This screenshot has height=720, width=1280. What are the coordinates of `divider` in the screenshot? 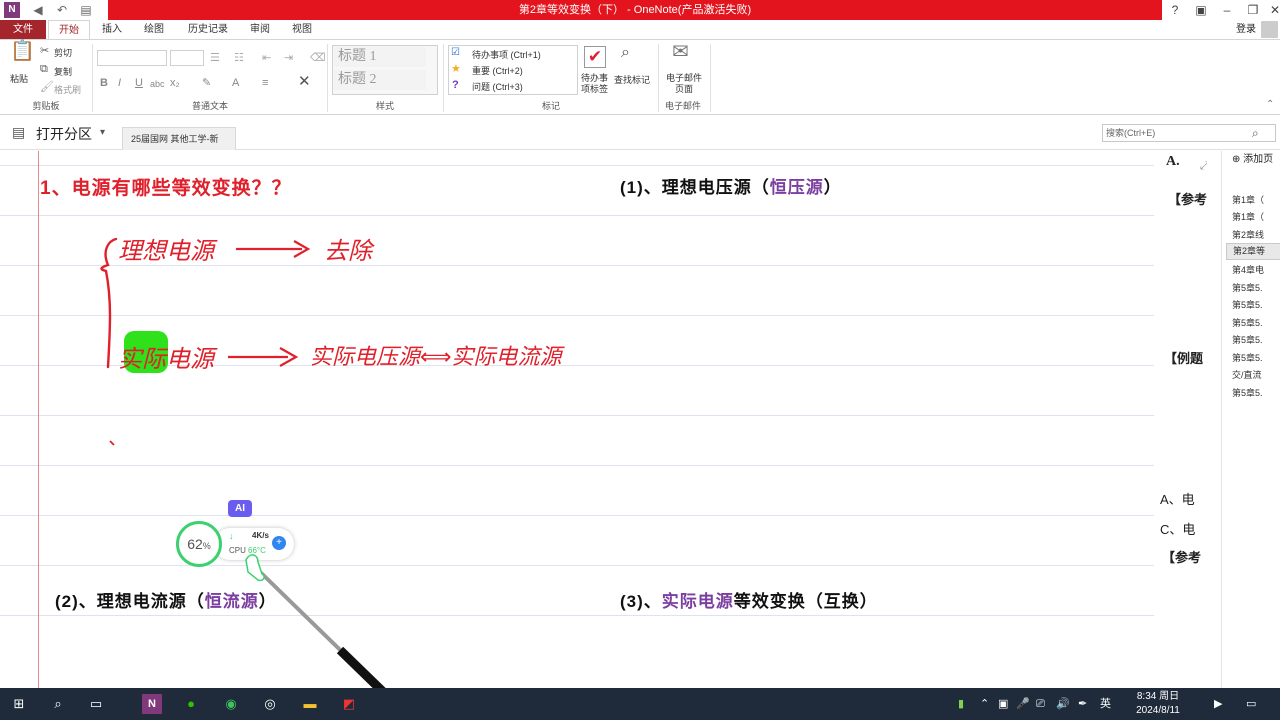 It's located at (327, 78).